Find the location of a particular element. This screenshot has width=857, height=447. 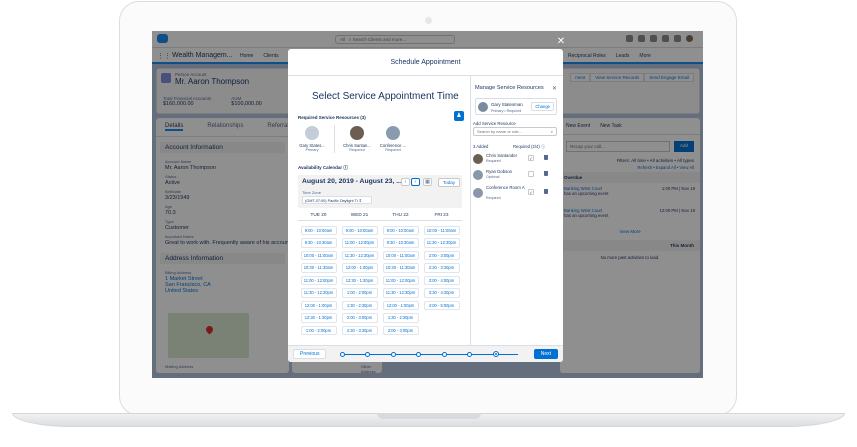

resource-conference: Conference ... Required is located at coordinates (393, 139).